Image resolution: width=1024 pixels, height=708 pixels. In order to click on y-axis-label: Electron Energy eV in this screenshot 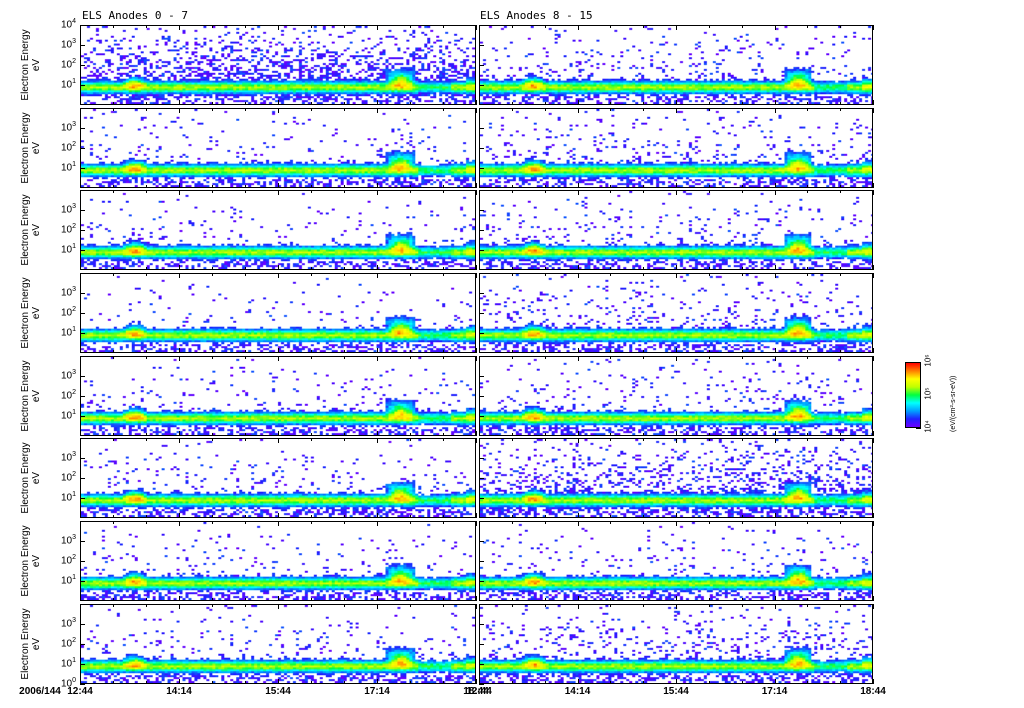, I will do `click(35, 561)`.